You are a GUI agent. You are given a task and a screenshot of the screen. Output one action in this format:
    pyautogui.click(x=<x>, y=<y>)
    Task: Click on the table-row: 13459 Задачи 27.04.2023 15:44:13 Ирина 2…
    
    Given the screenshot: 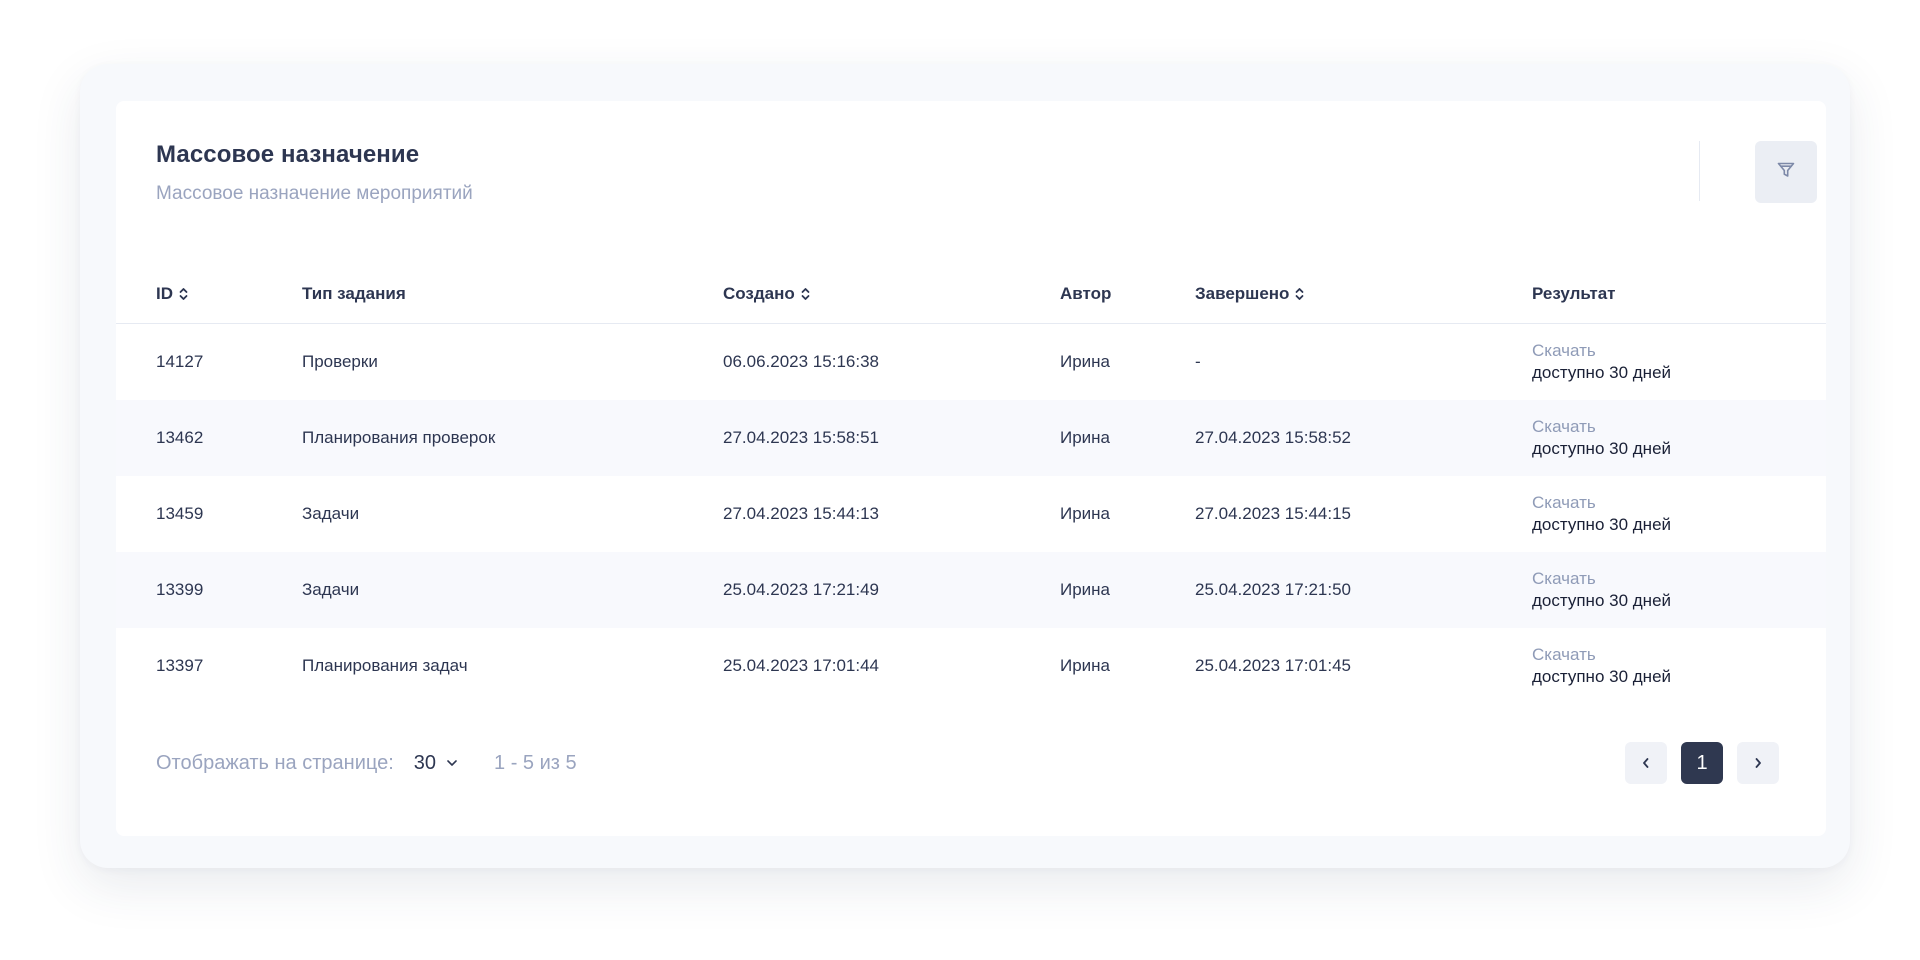 What is the action you would take?
    pyautogui.click(x=971, y=514)
    